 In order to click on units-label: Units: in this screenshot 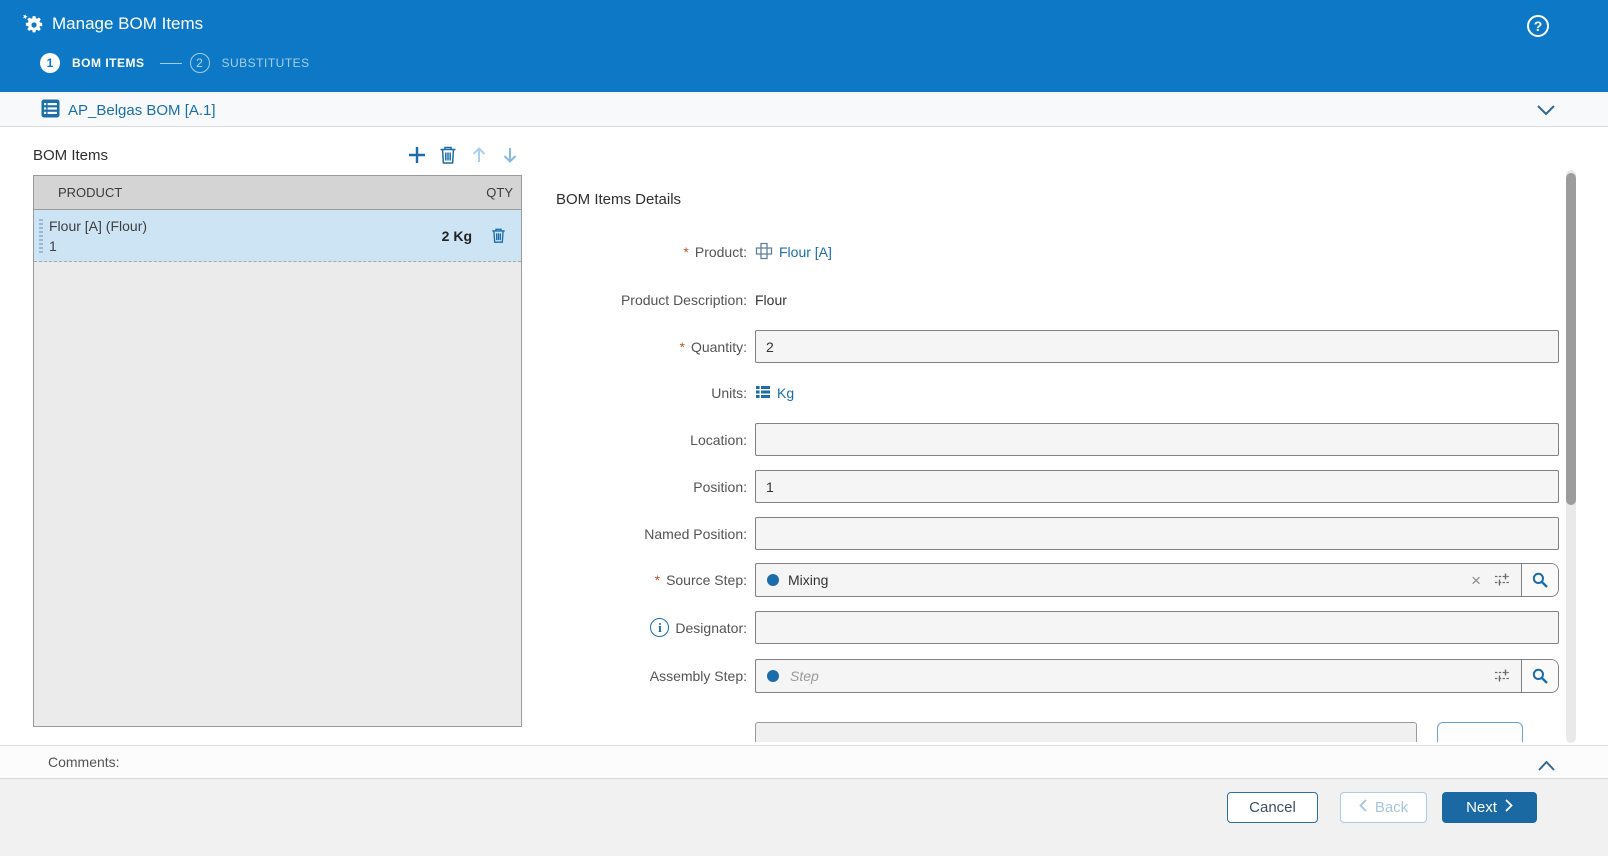, I will do `click(729, 393)`.